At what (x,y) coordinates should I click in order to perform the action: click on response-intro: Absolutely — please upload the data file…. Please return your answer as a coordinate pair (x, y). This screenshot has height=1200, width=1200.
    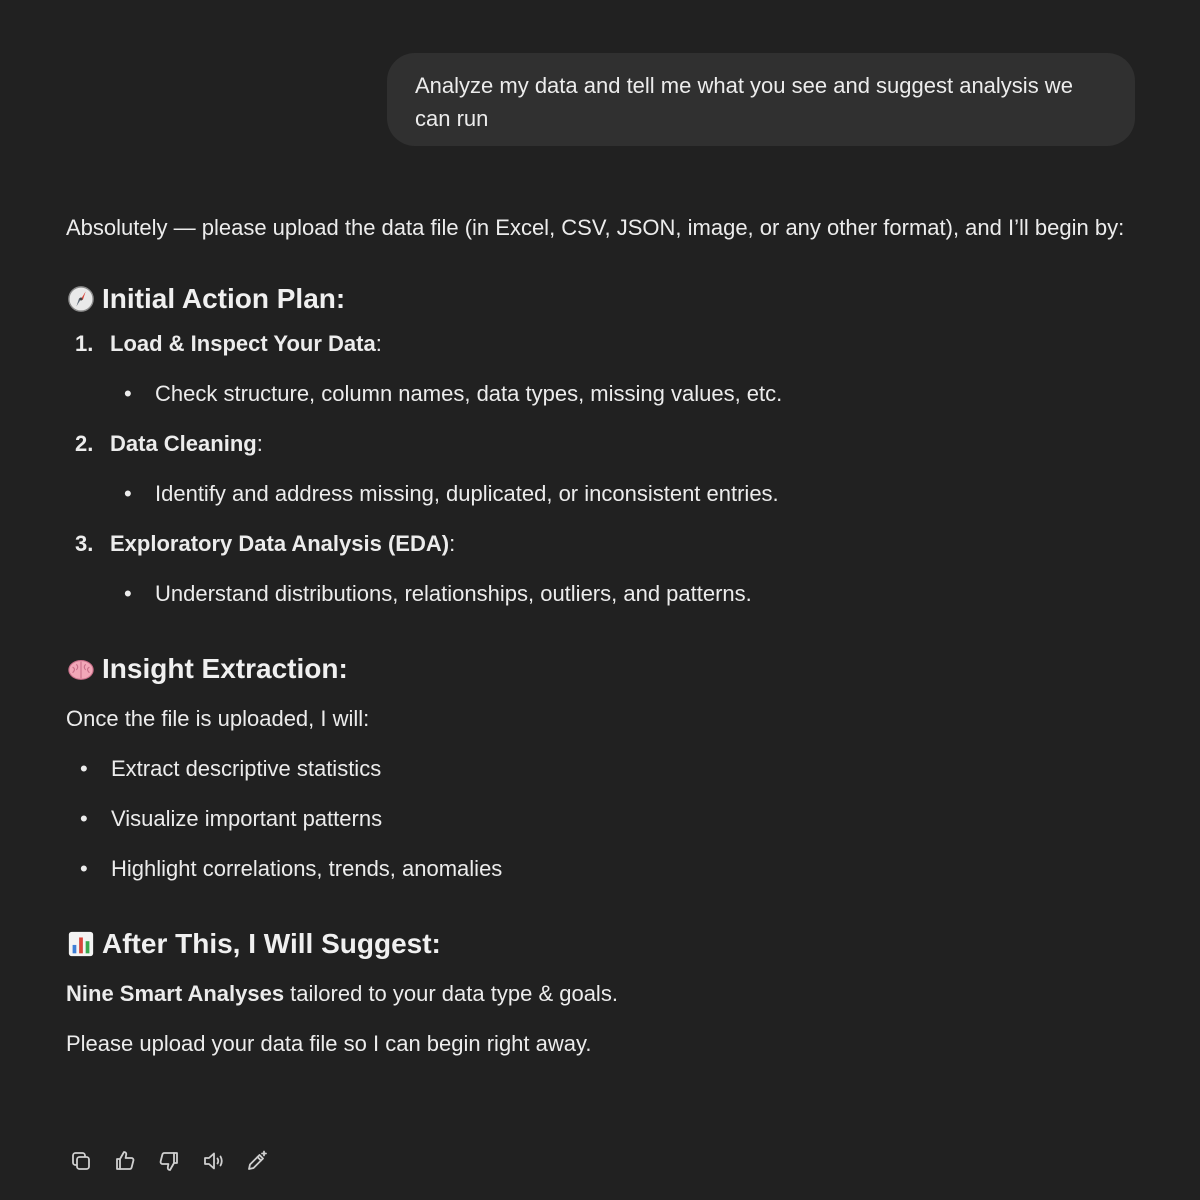
    Looking at the image, I should click on (595, 227).